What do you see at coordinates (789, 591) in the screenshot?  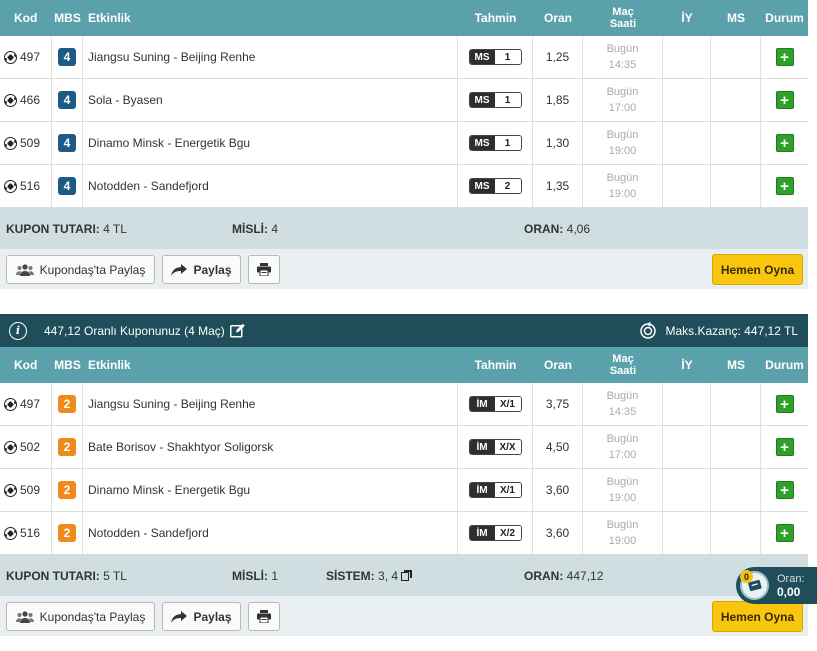 I see `betslip-odds-value: 0,00` at bounding box center [789, 591].